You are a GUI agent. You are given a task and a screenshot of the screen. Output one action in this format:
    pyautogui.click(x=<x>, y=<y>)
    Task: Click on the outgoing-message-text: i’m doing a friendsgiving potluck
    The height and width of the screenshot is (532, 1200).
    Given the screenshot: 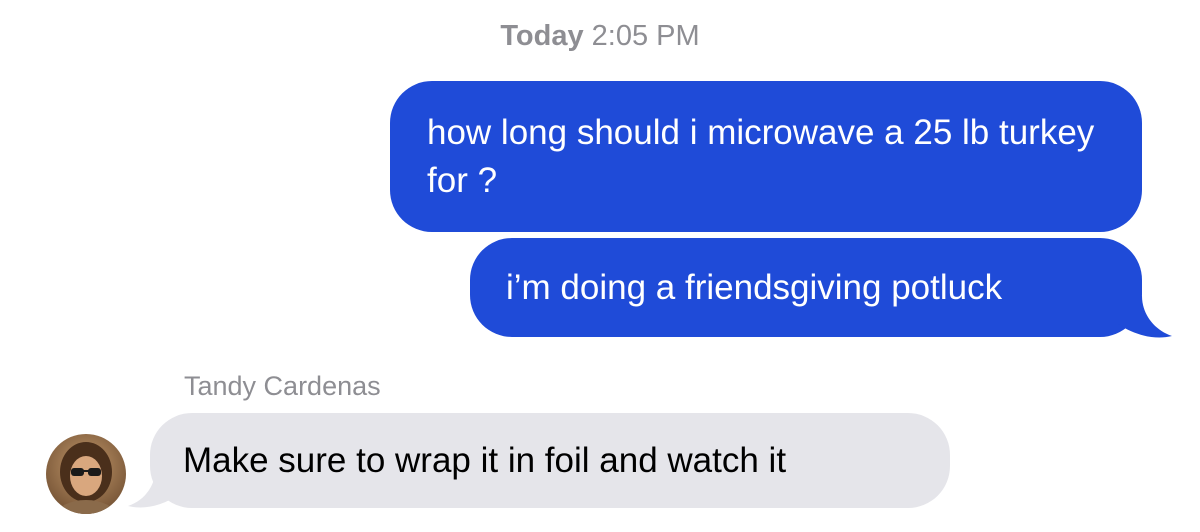 What is the action you would take?
    pyautogui.click(x=754, y=287)
    